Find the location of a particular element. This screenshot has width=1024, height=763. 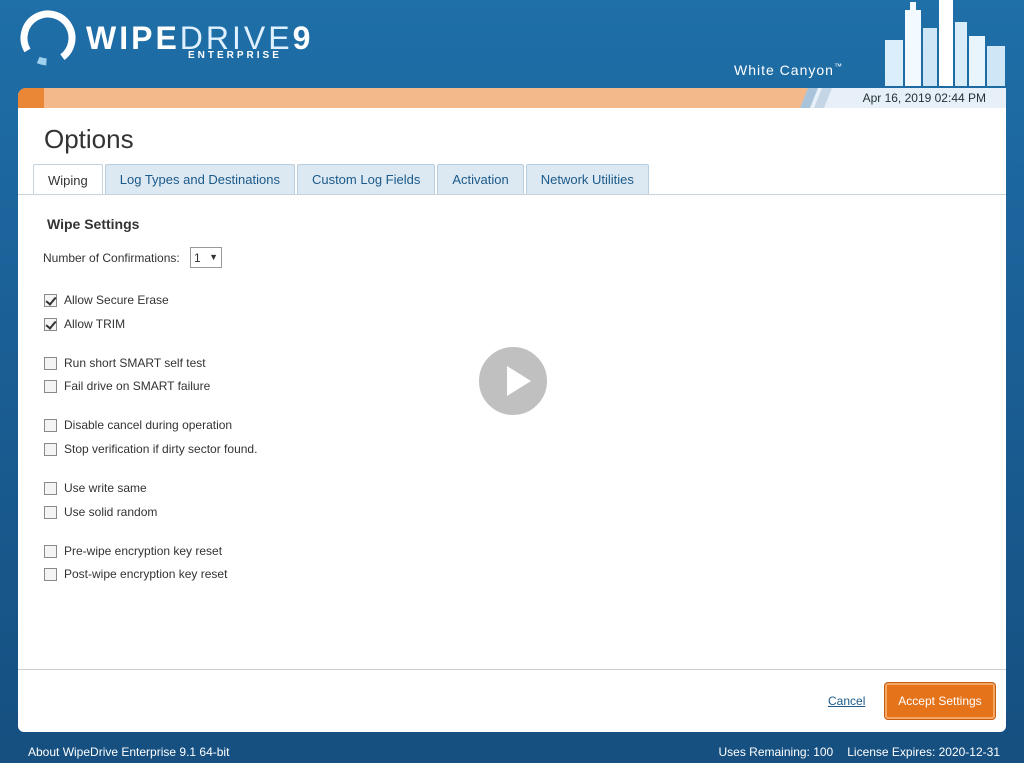

option-pre-wipe-key-reset: Pre-wipe encryption key reset is located at coordinates (133, 551).